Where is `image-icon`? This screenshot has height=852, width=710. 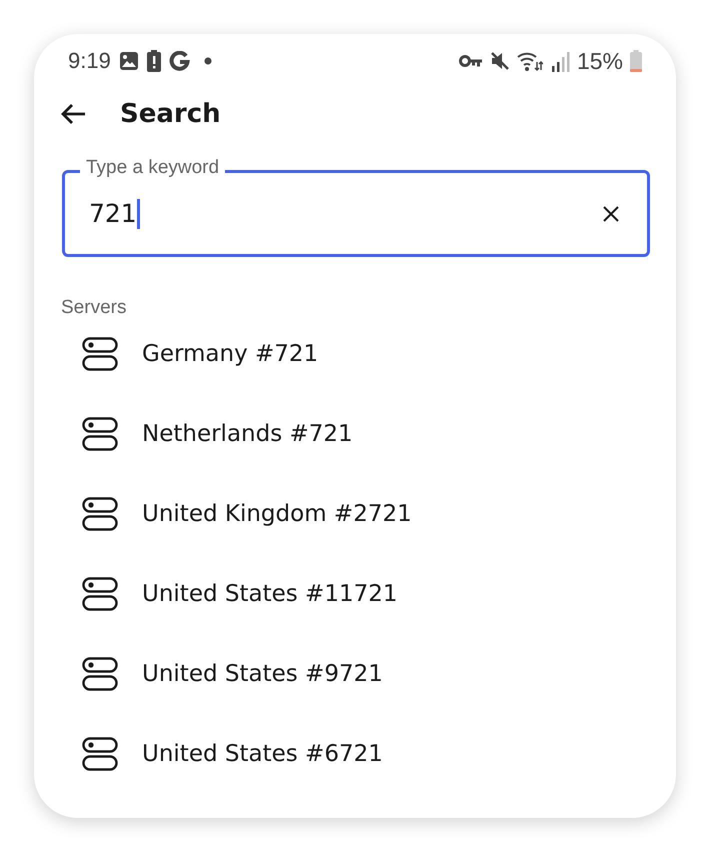 image-icon is located at coordinates (128, 61).